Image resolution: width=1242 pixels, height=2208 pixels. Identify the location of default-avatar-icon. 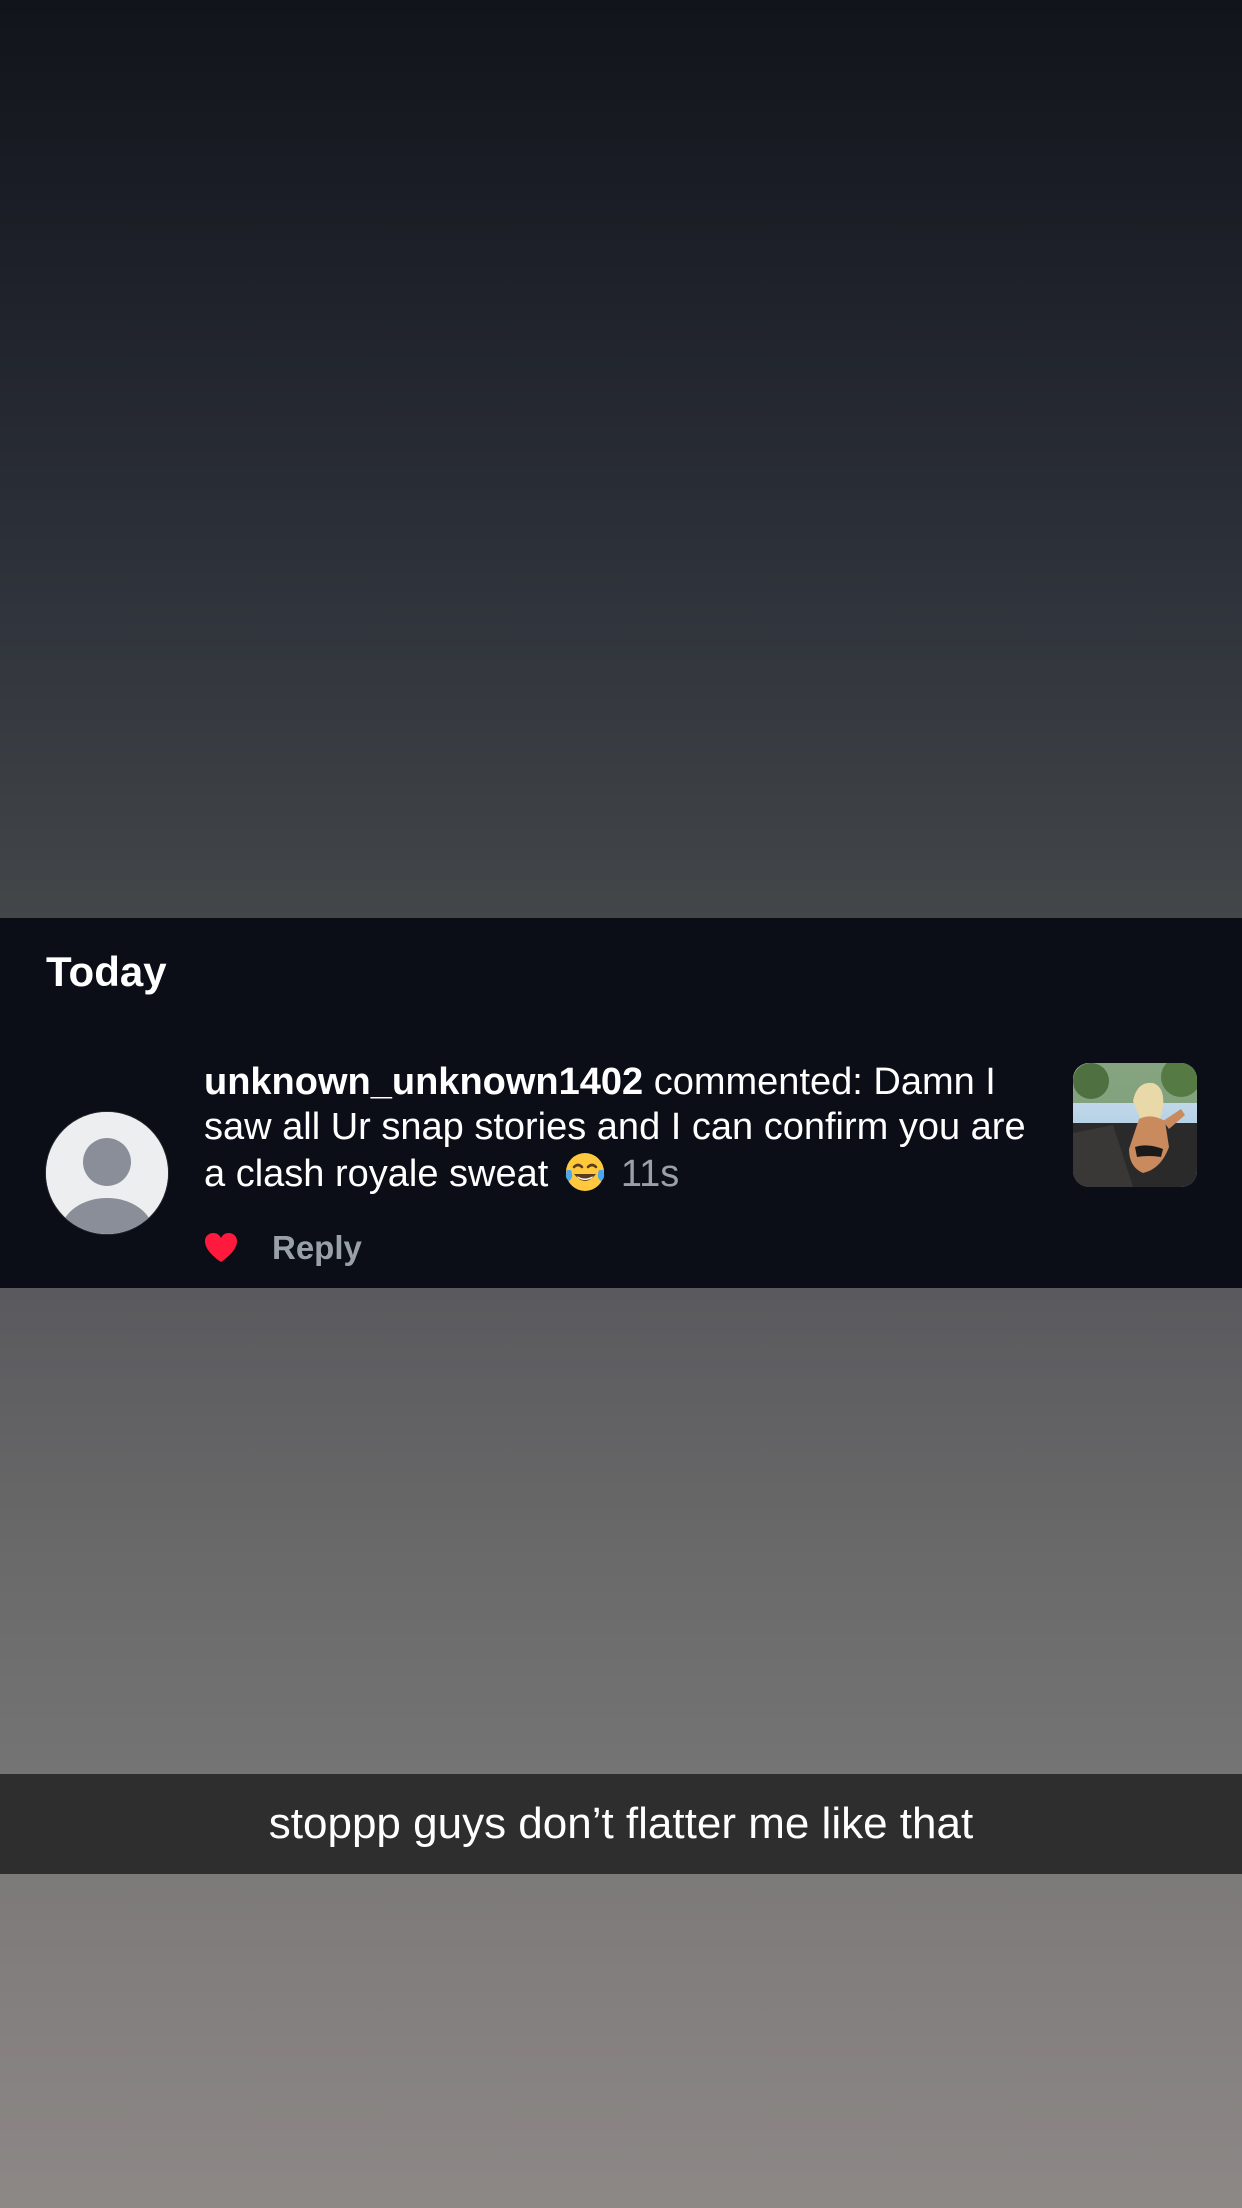
(107, 1173).